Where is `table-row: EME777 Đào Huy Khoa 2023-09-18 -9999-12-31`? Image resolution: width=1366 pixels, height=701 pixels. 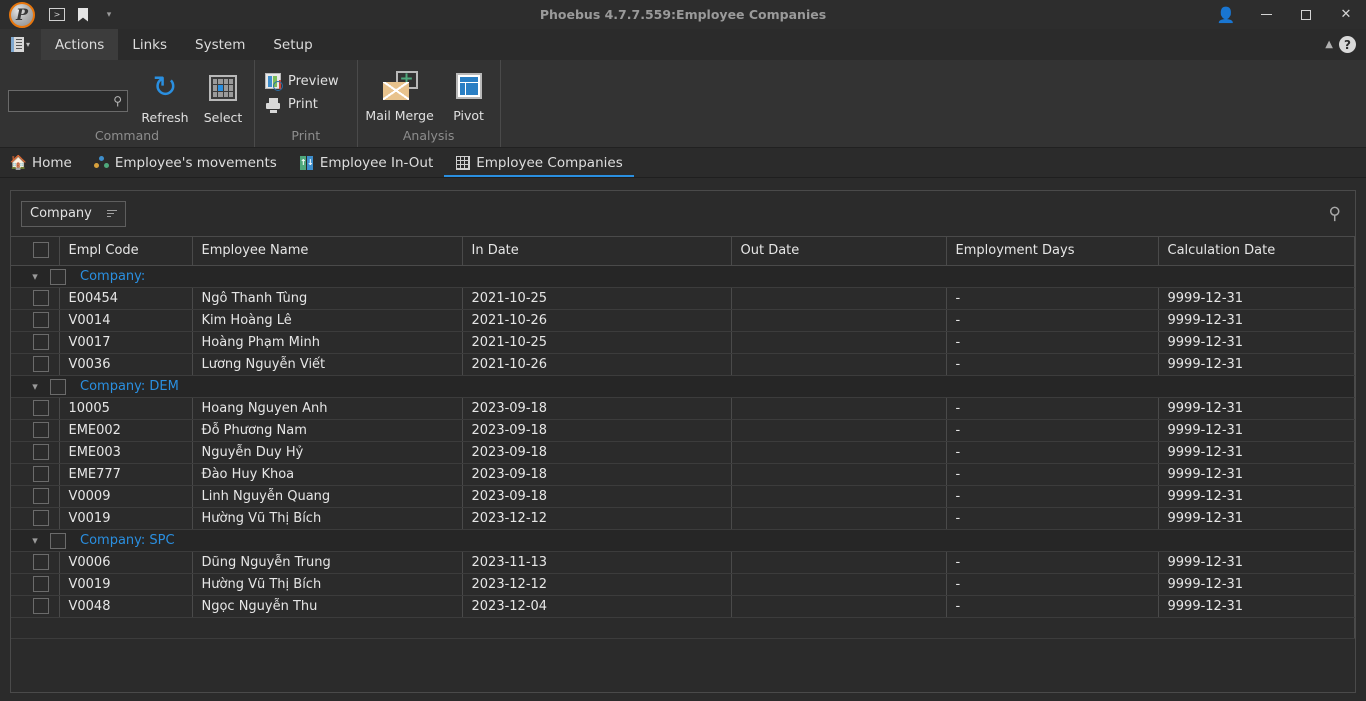 table-row: EME777 Đào Huy Khoa 2023-09-18 -9999-12-31 is located at coordinates (683, 474).